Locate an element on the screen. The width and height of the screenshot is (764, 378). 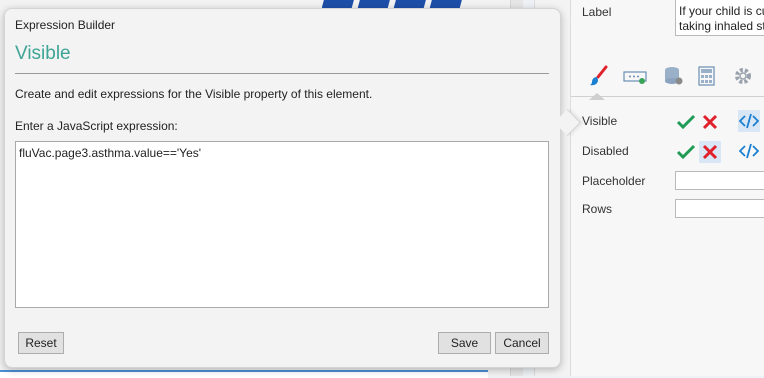
calculator-icon is located at coordinates (706, 76).